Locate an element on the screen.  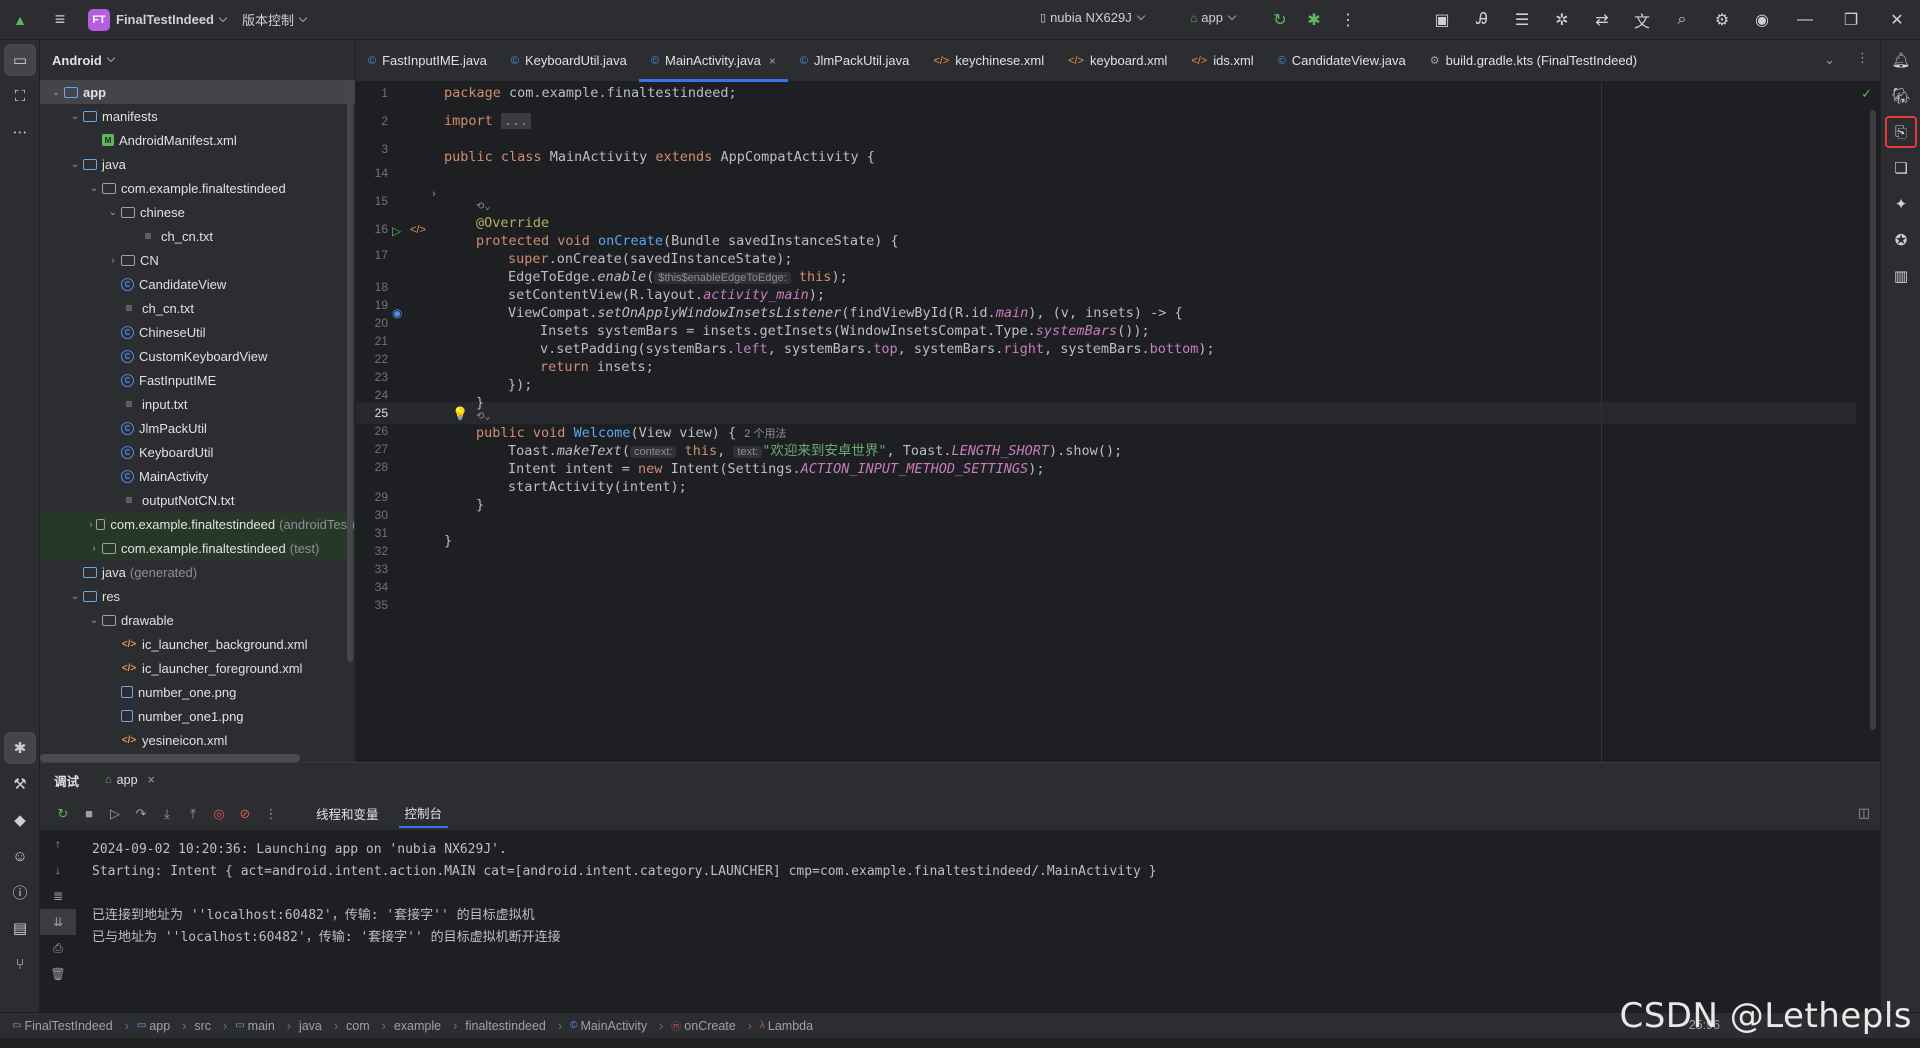
tree-item: ⌄ java is located at coordinates (197, 164).